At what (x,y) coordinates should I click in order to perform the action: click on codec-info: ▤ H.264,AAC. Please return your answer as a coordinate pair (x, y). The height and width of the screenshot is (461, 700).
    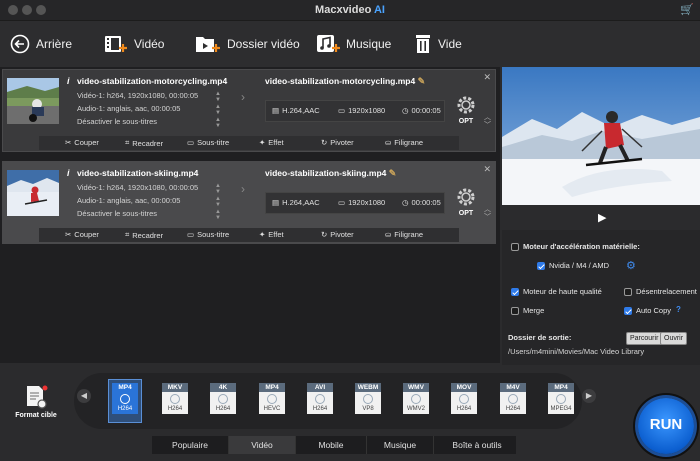
    Looking at the image, I should click on (296, 202).